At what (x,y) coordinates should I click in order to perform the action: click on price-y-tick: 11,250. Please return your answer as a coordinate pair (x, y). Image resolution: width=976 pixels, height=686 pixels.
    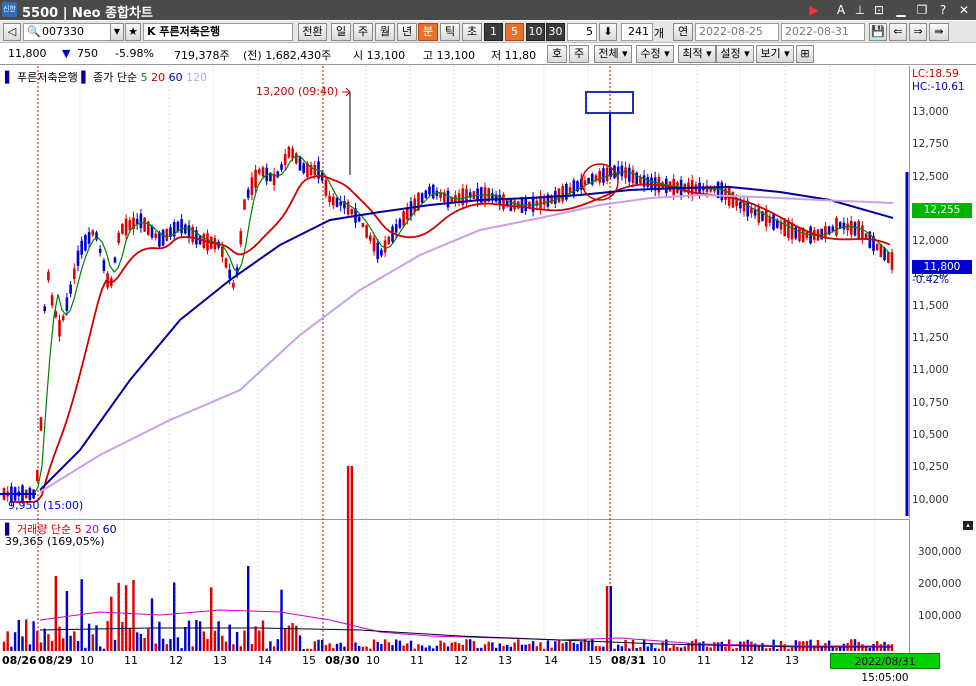
    Looking at the image, I should click on (930, 338).